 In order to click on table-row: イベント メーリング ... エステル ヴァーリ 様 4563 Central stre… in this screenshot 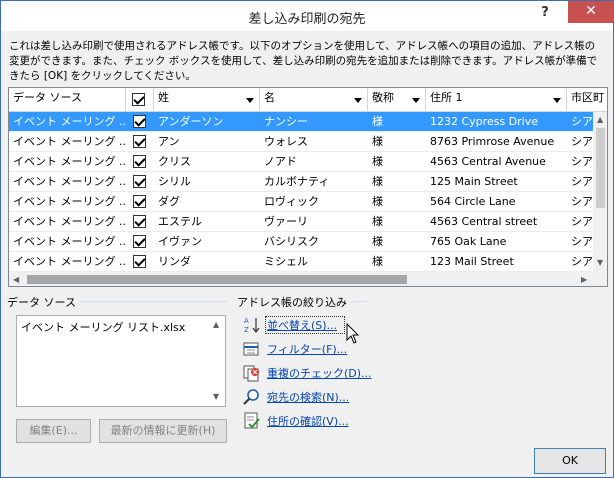, I will do `click(301, 222)`.